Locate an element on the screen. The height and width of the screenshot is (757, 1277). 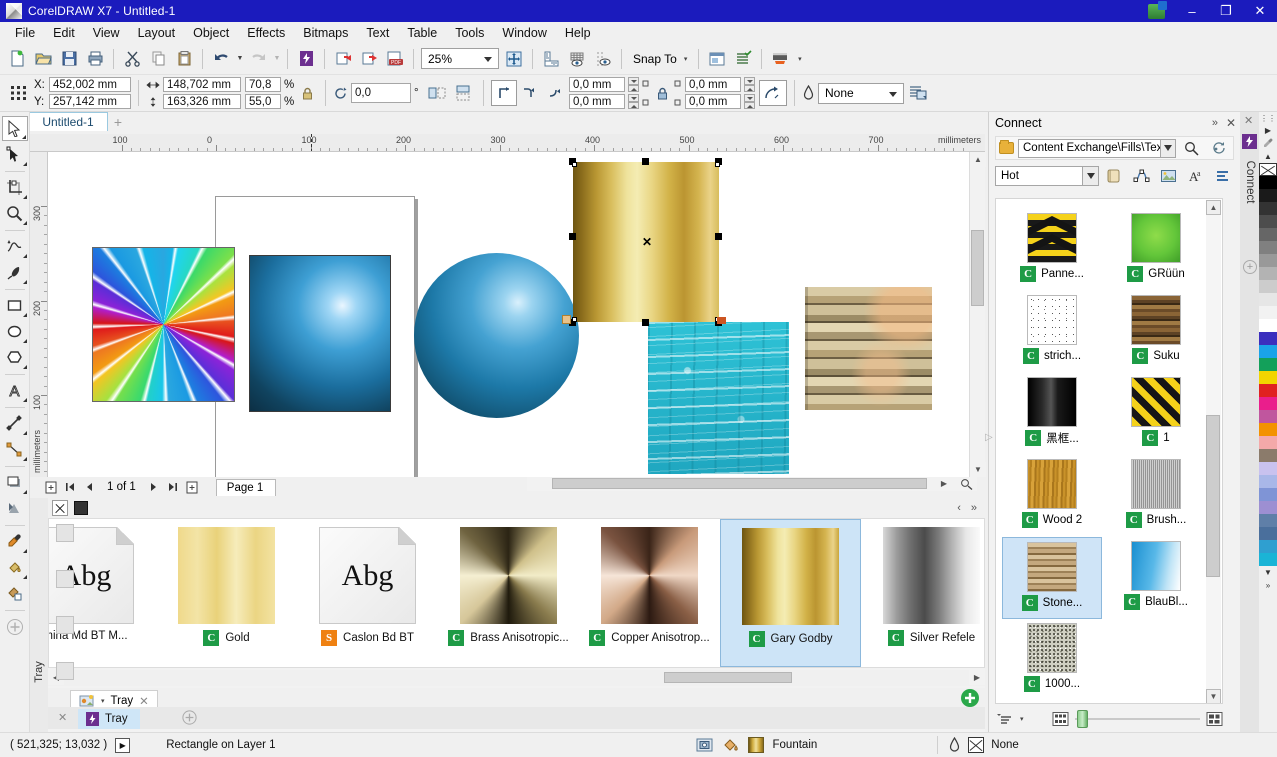
close-icon: ✕ is located at coordinates (62, 717).